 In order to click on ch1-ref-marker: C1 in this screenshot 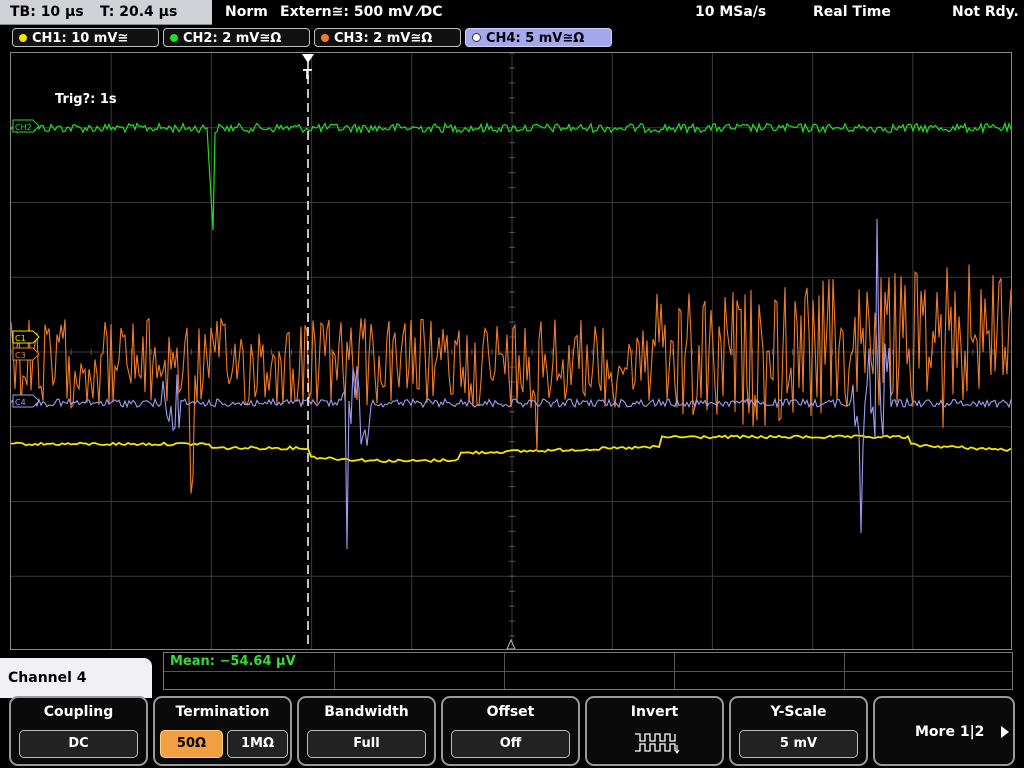, I will do `click(26, 337)`.